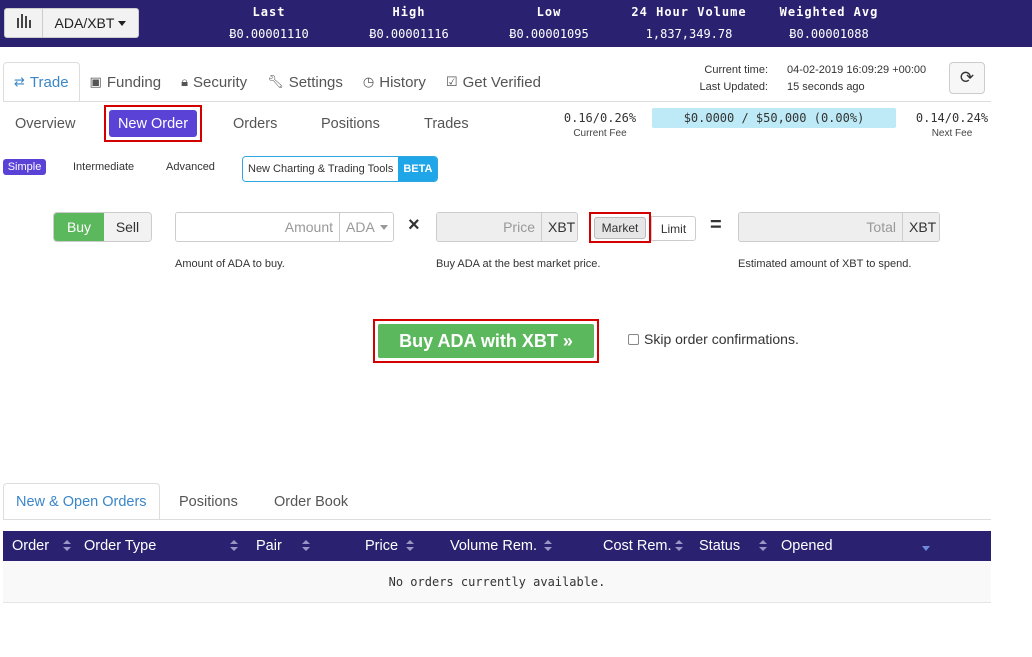 The height and width of the screenshot is (657, 1032). What do you see at coordinates (497, 101) in the screenshot?
I see `nav-divider` at bounding box center [497, 101].